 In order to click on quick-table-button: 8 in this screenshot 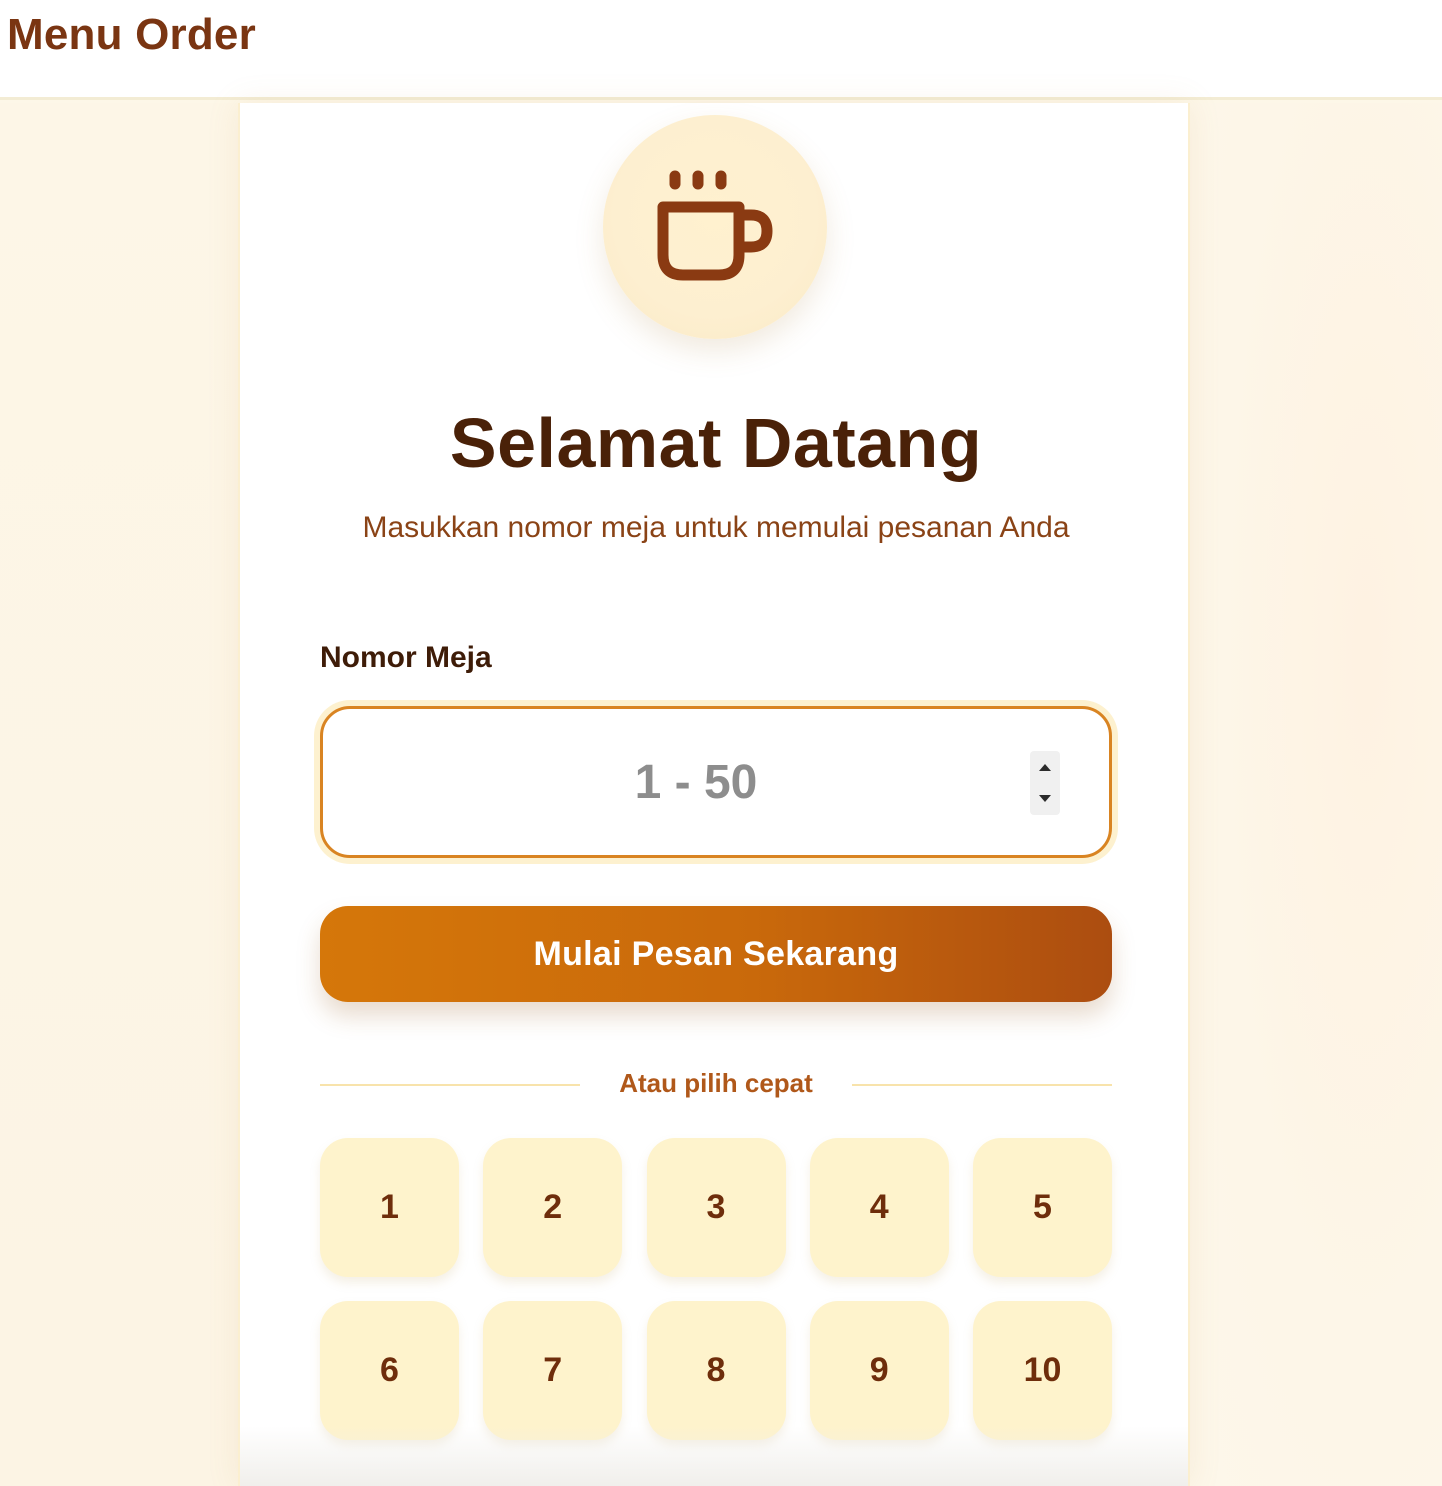, I will do `click(716, 1370)`.